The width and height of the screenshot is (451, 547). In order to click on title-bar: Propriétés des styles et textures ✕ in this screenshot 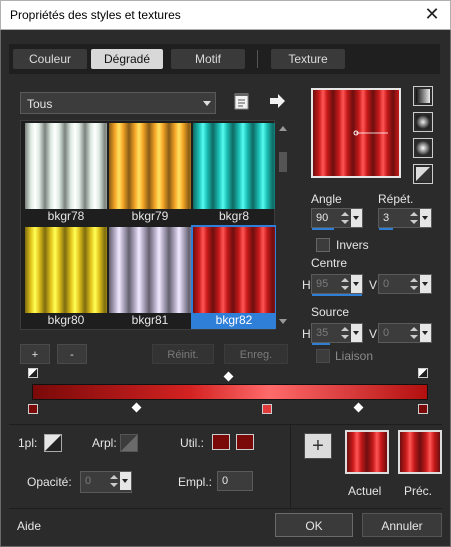, I will do `click(225, 15)`.